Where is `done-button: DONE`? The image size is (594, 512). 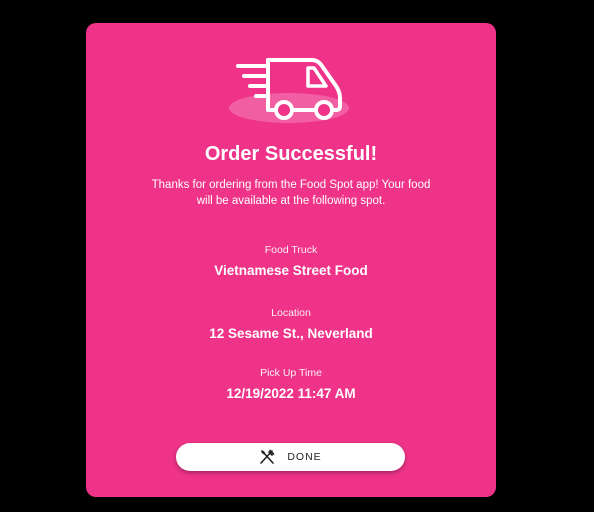 done-button: DONE is located at coordinates (290, 457).